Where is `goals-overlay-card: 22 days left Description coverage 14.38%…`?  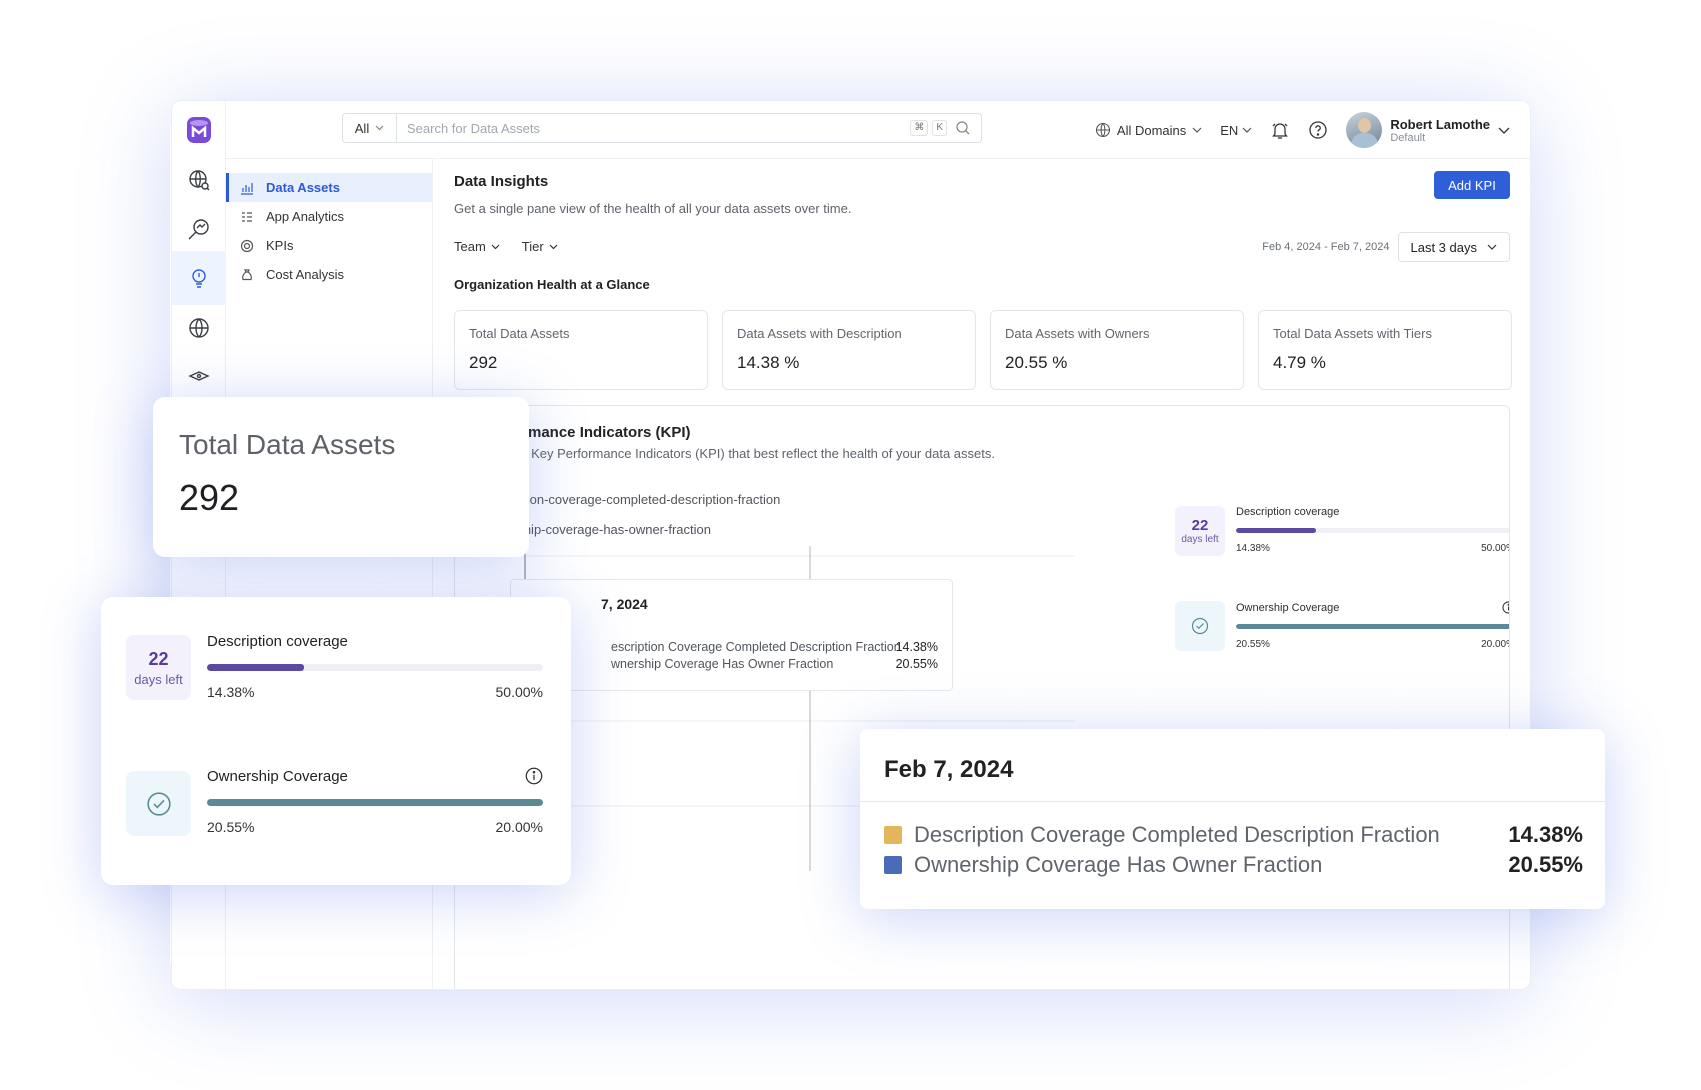 goals-overlay-card: 22 days left Description coverage 14.38%… is located at coordinates (336, 741).